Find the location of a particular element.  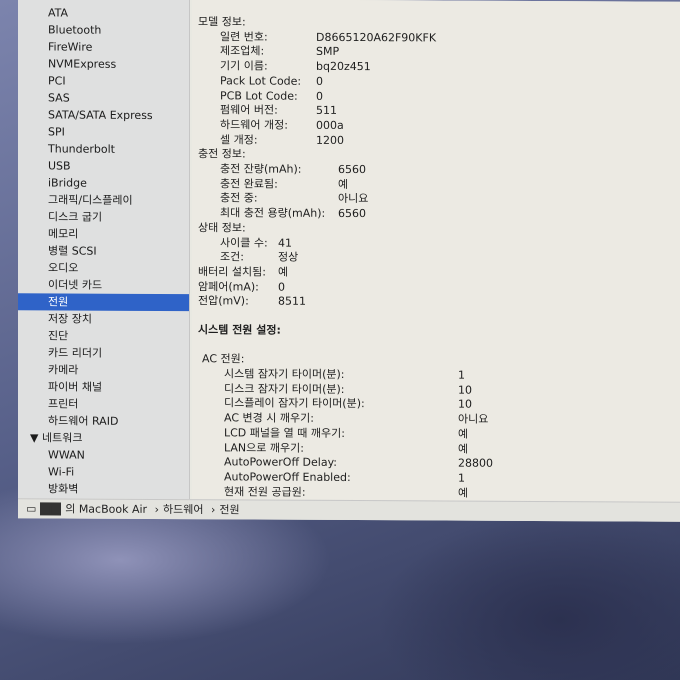

info-label: 조건: is located at coordinates (232, 257).